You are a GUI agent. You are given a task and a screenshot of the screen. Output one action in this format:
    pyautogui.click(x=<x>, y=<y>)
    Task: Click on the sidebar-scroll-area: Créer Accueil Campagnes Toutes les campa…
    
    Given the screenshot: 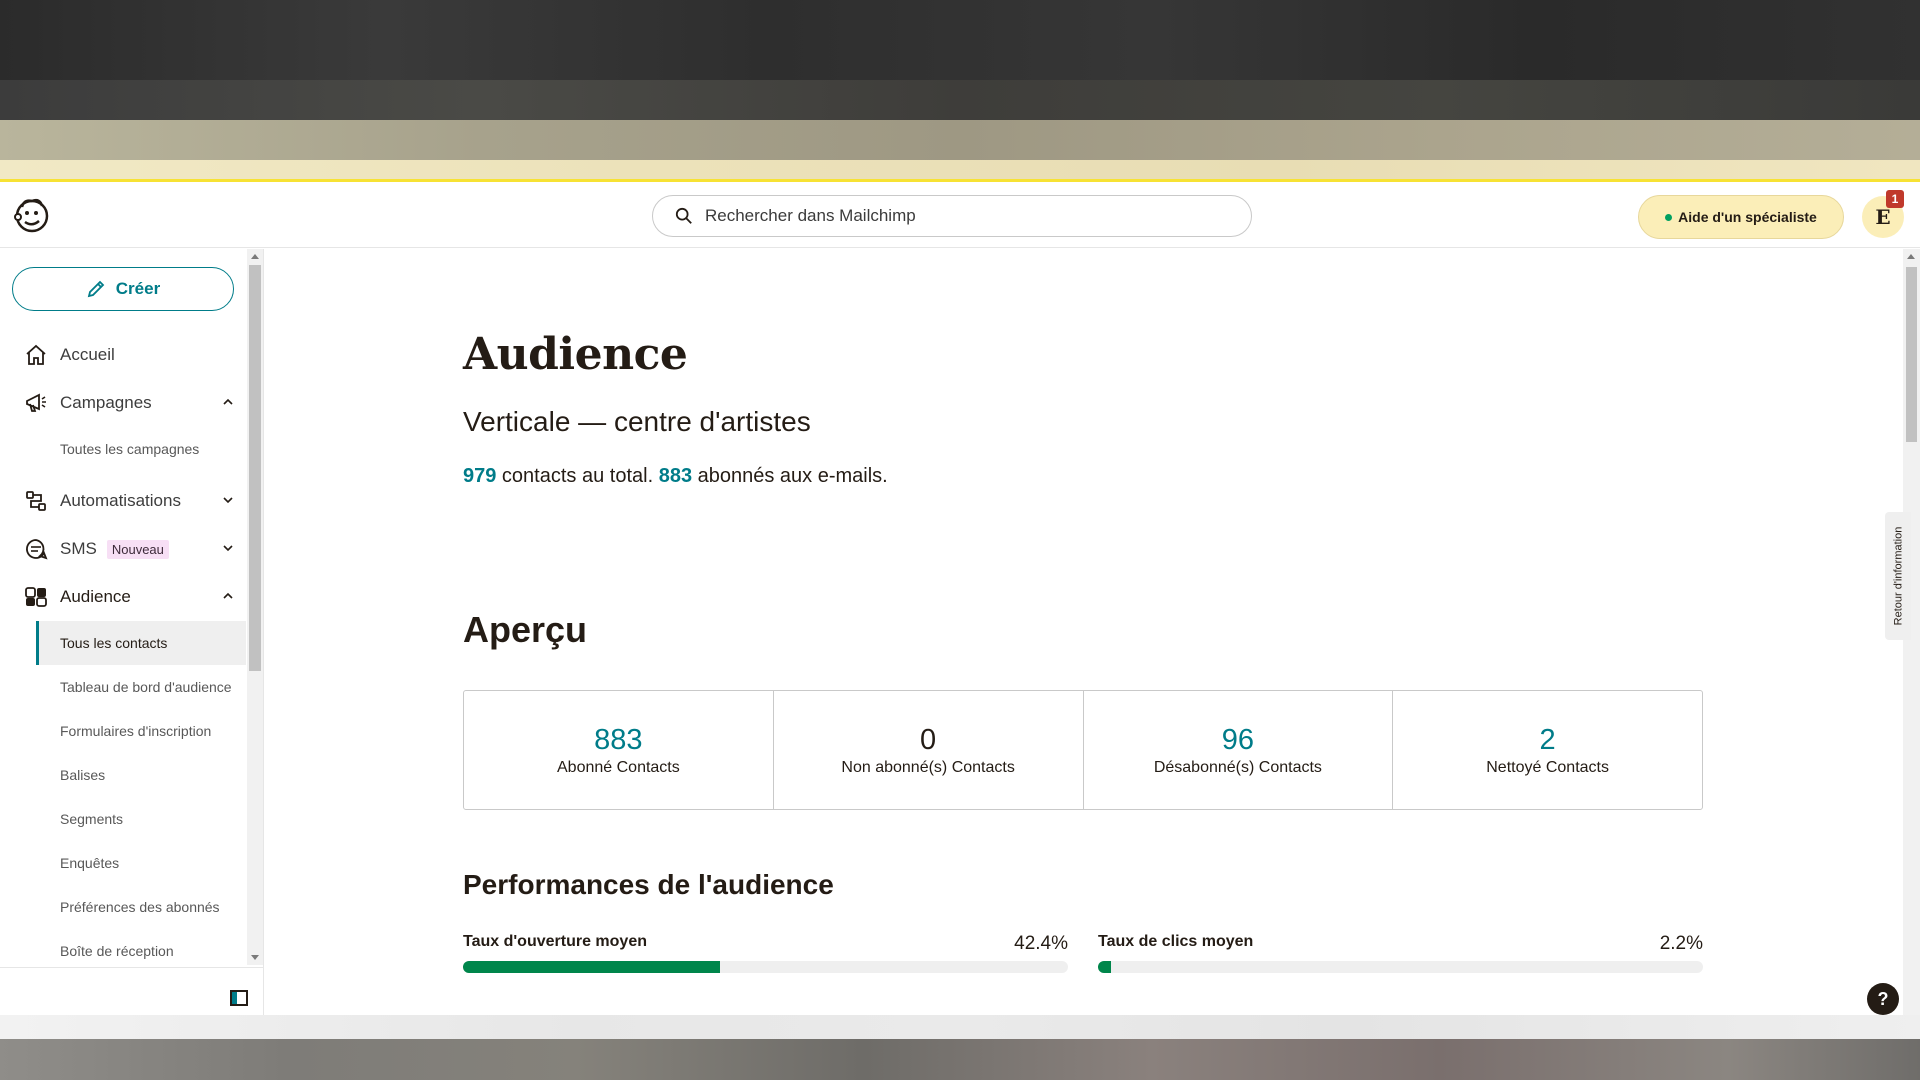 What is the action you would take?
    pyautogui.click(x=123, y=607)
    